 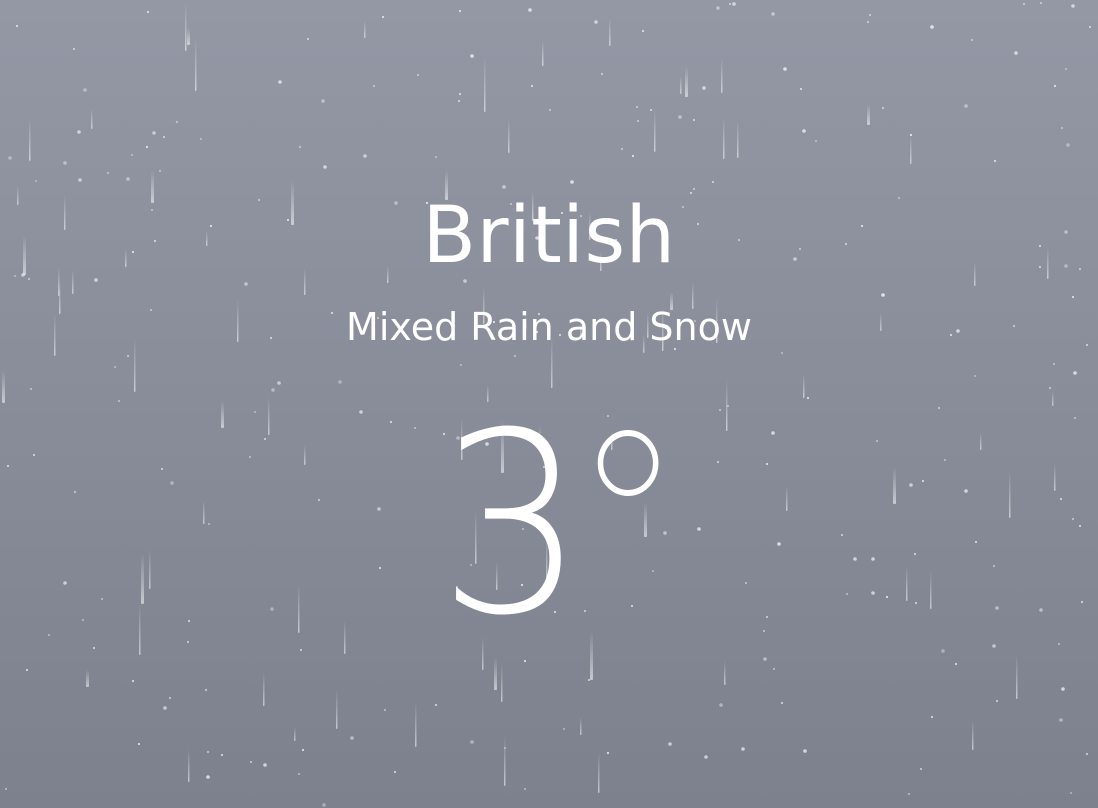 I want to click on location-name: British, so click(x=549, y=236).